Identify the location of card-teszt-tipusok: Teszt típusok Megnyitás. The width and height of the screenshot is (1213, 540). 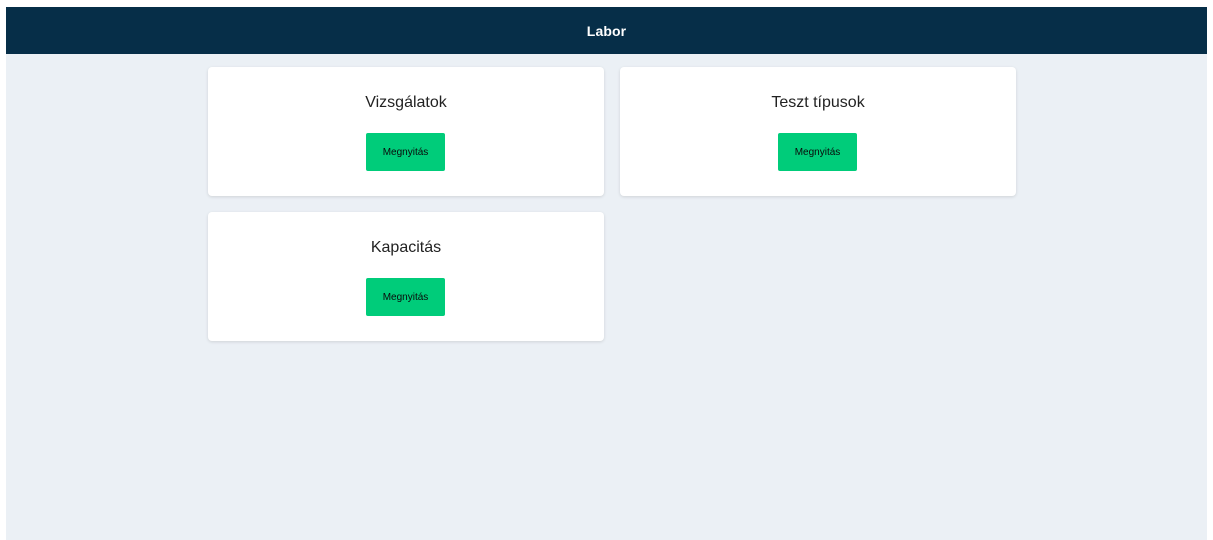
(818, 131).